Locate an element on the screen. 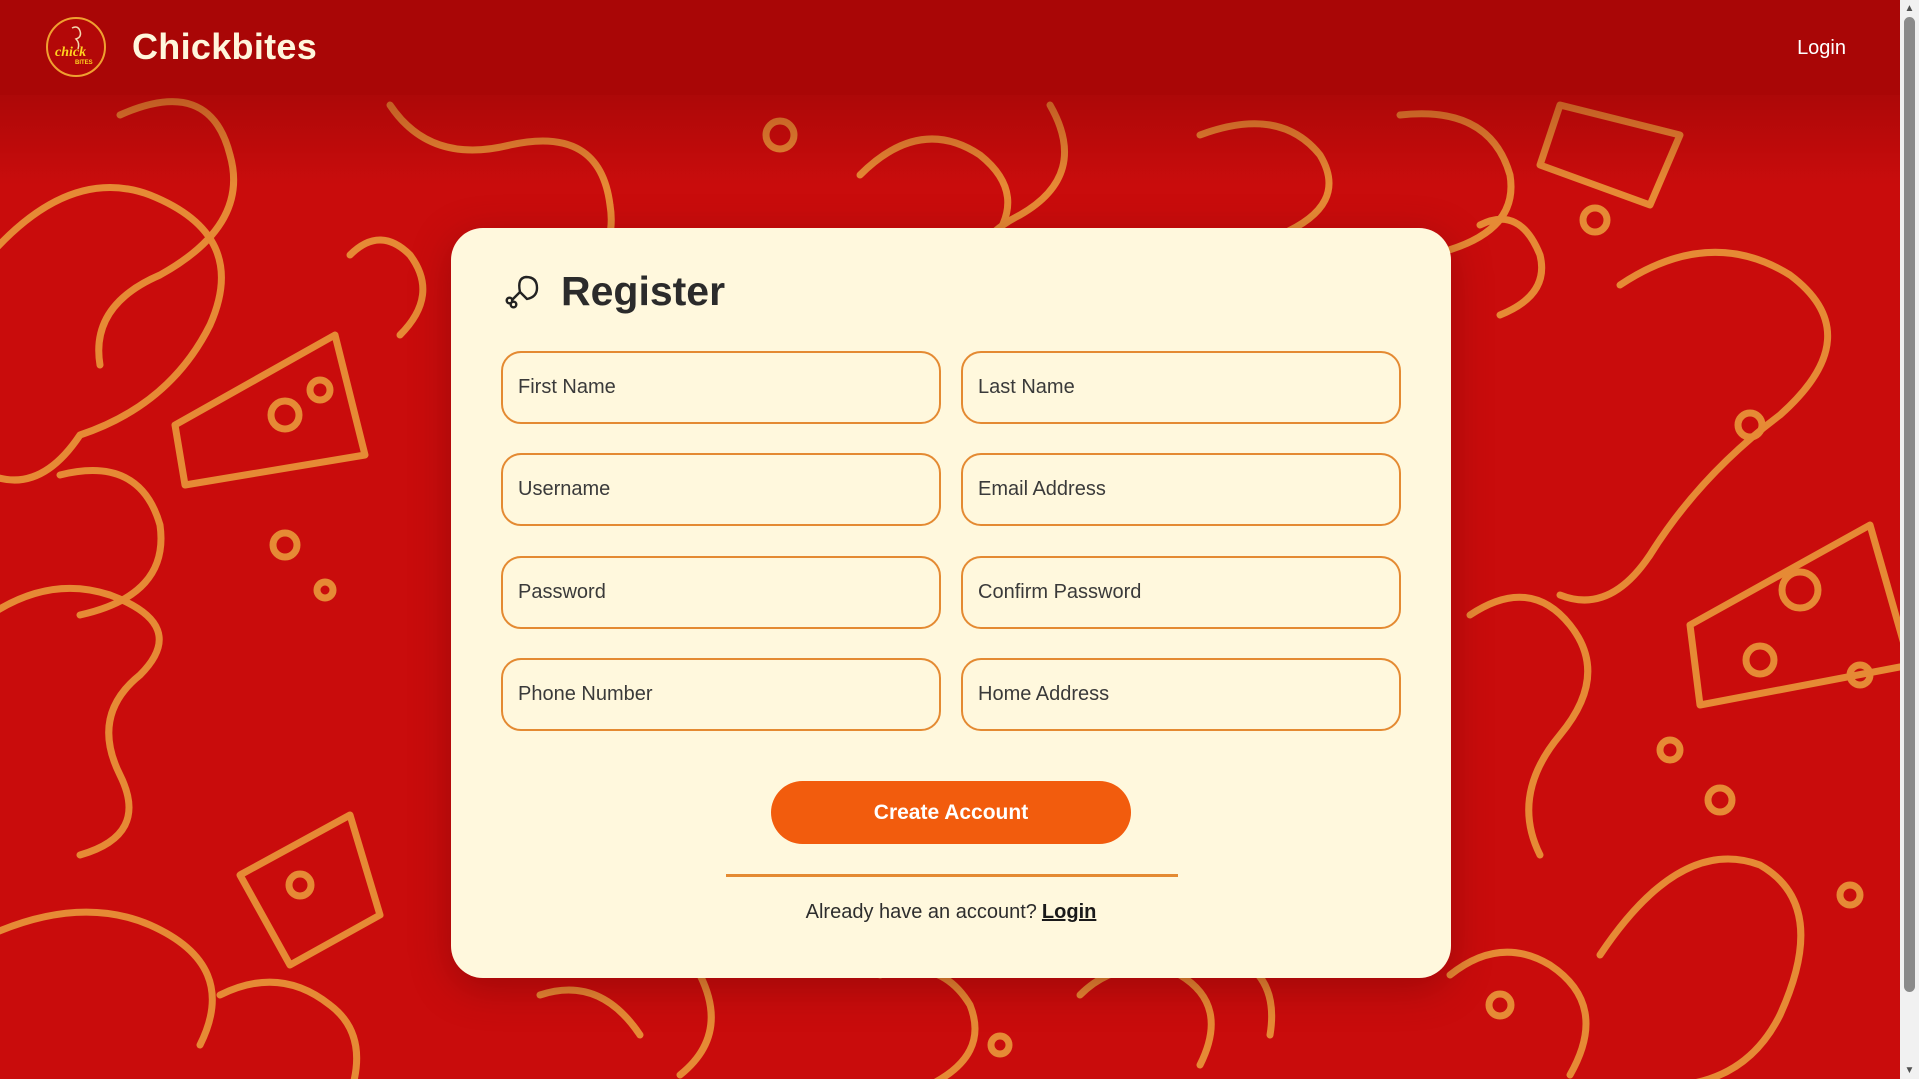 This screenshot has height=1079, width=1919. confirm-password-field is located at coordinates (1181, 592).